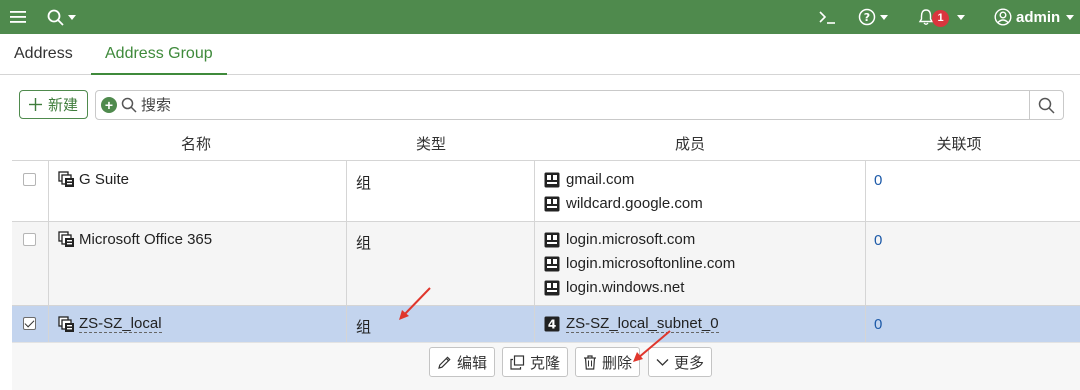 This screenshot has height=390, width=1080. I want to click on ipv4-subnet-icon: 4, so click(552, 324).